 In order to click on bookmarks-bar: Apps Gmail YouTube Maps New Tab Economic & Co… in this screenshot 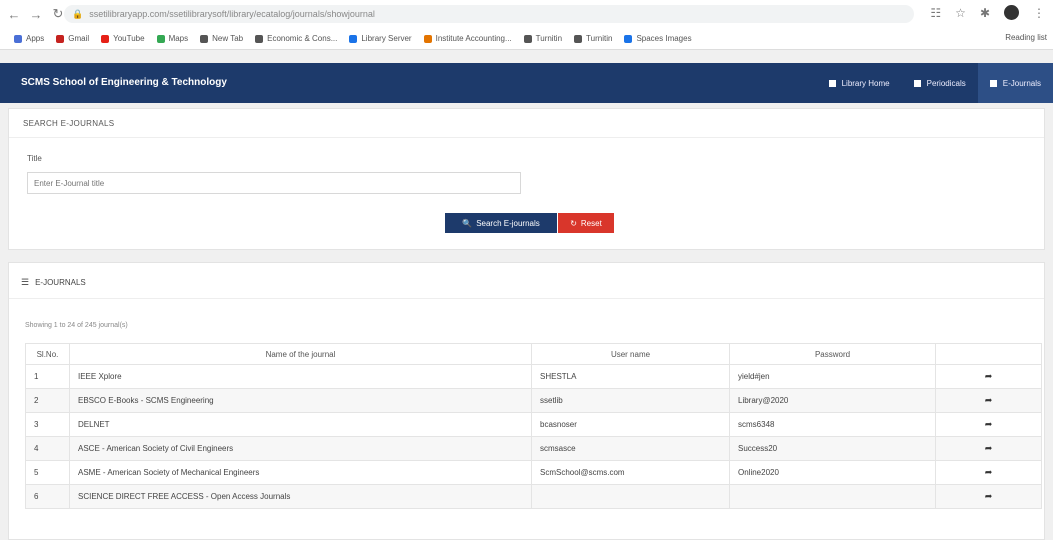, I will do `click(526, 39)`.